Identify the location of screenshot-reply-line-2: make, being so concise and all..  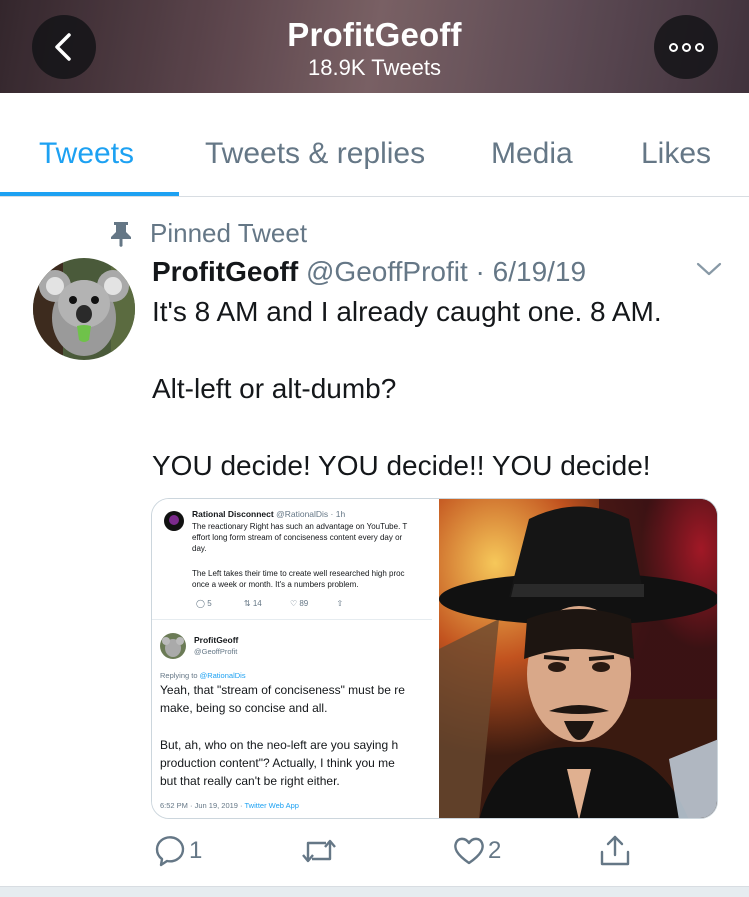
(244, 708).